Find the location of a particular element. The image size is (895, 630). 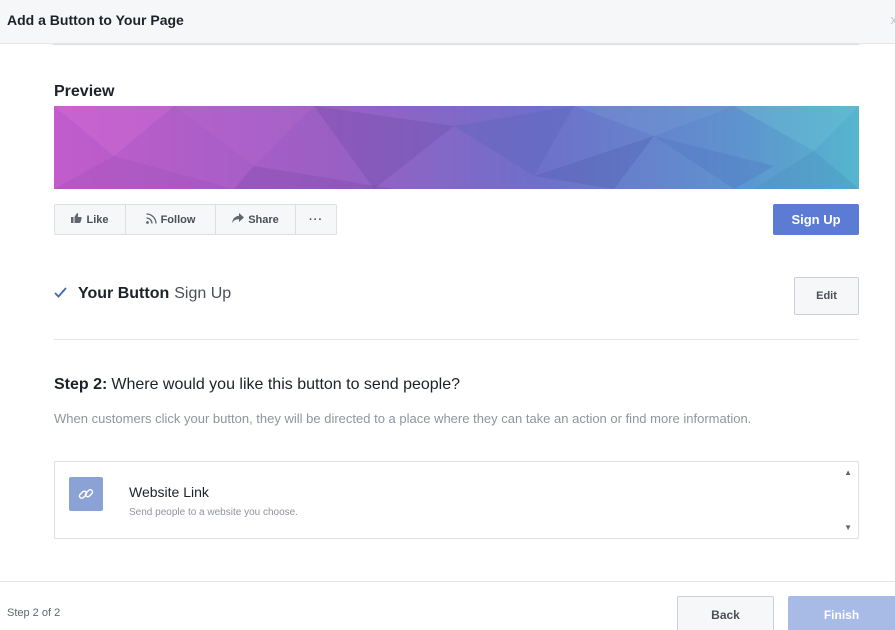

link-icon is located at coordinates (86, 494).